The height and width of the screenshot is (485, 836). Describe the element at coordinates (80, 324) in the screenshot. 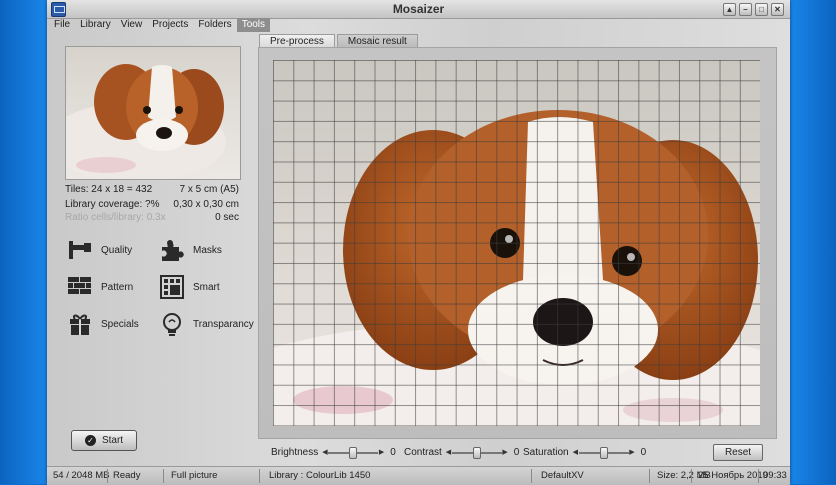

I see `gift-icon` at that location.